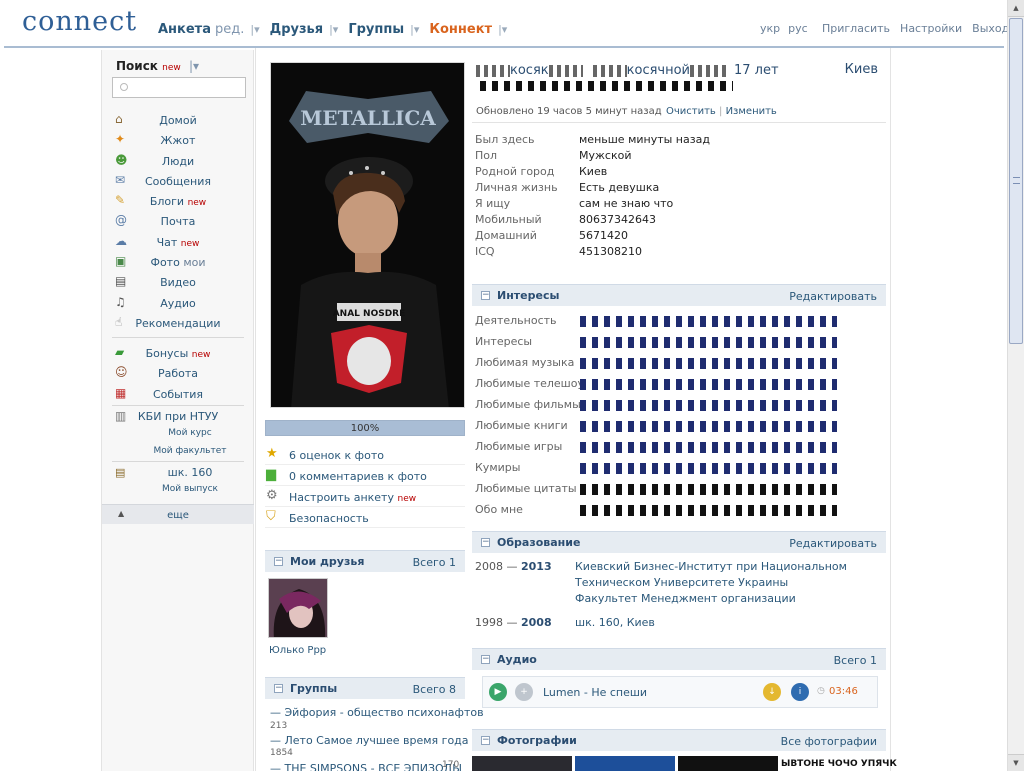 The image size is (1024, 771). What do you see at coordinates (517, 659) in the screenshot?
I see `audio-title: Аудио` at bounding box center [517, 659].